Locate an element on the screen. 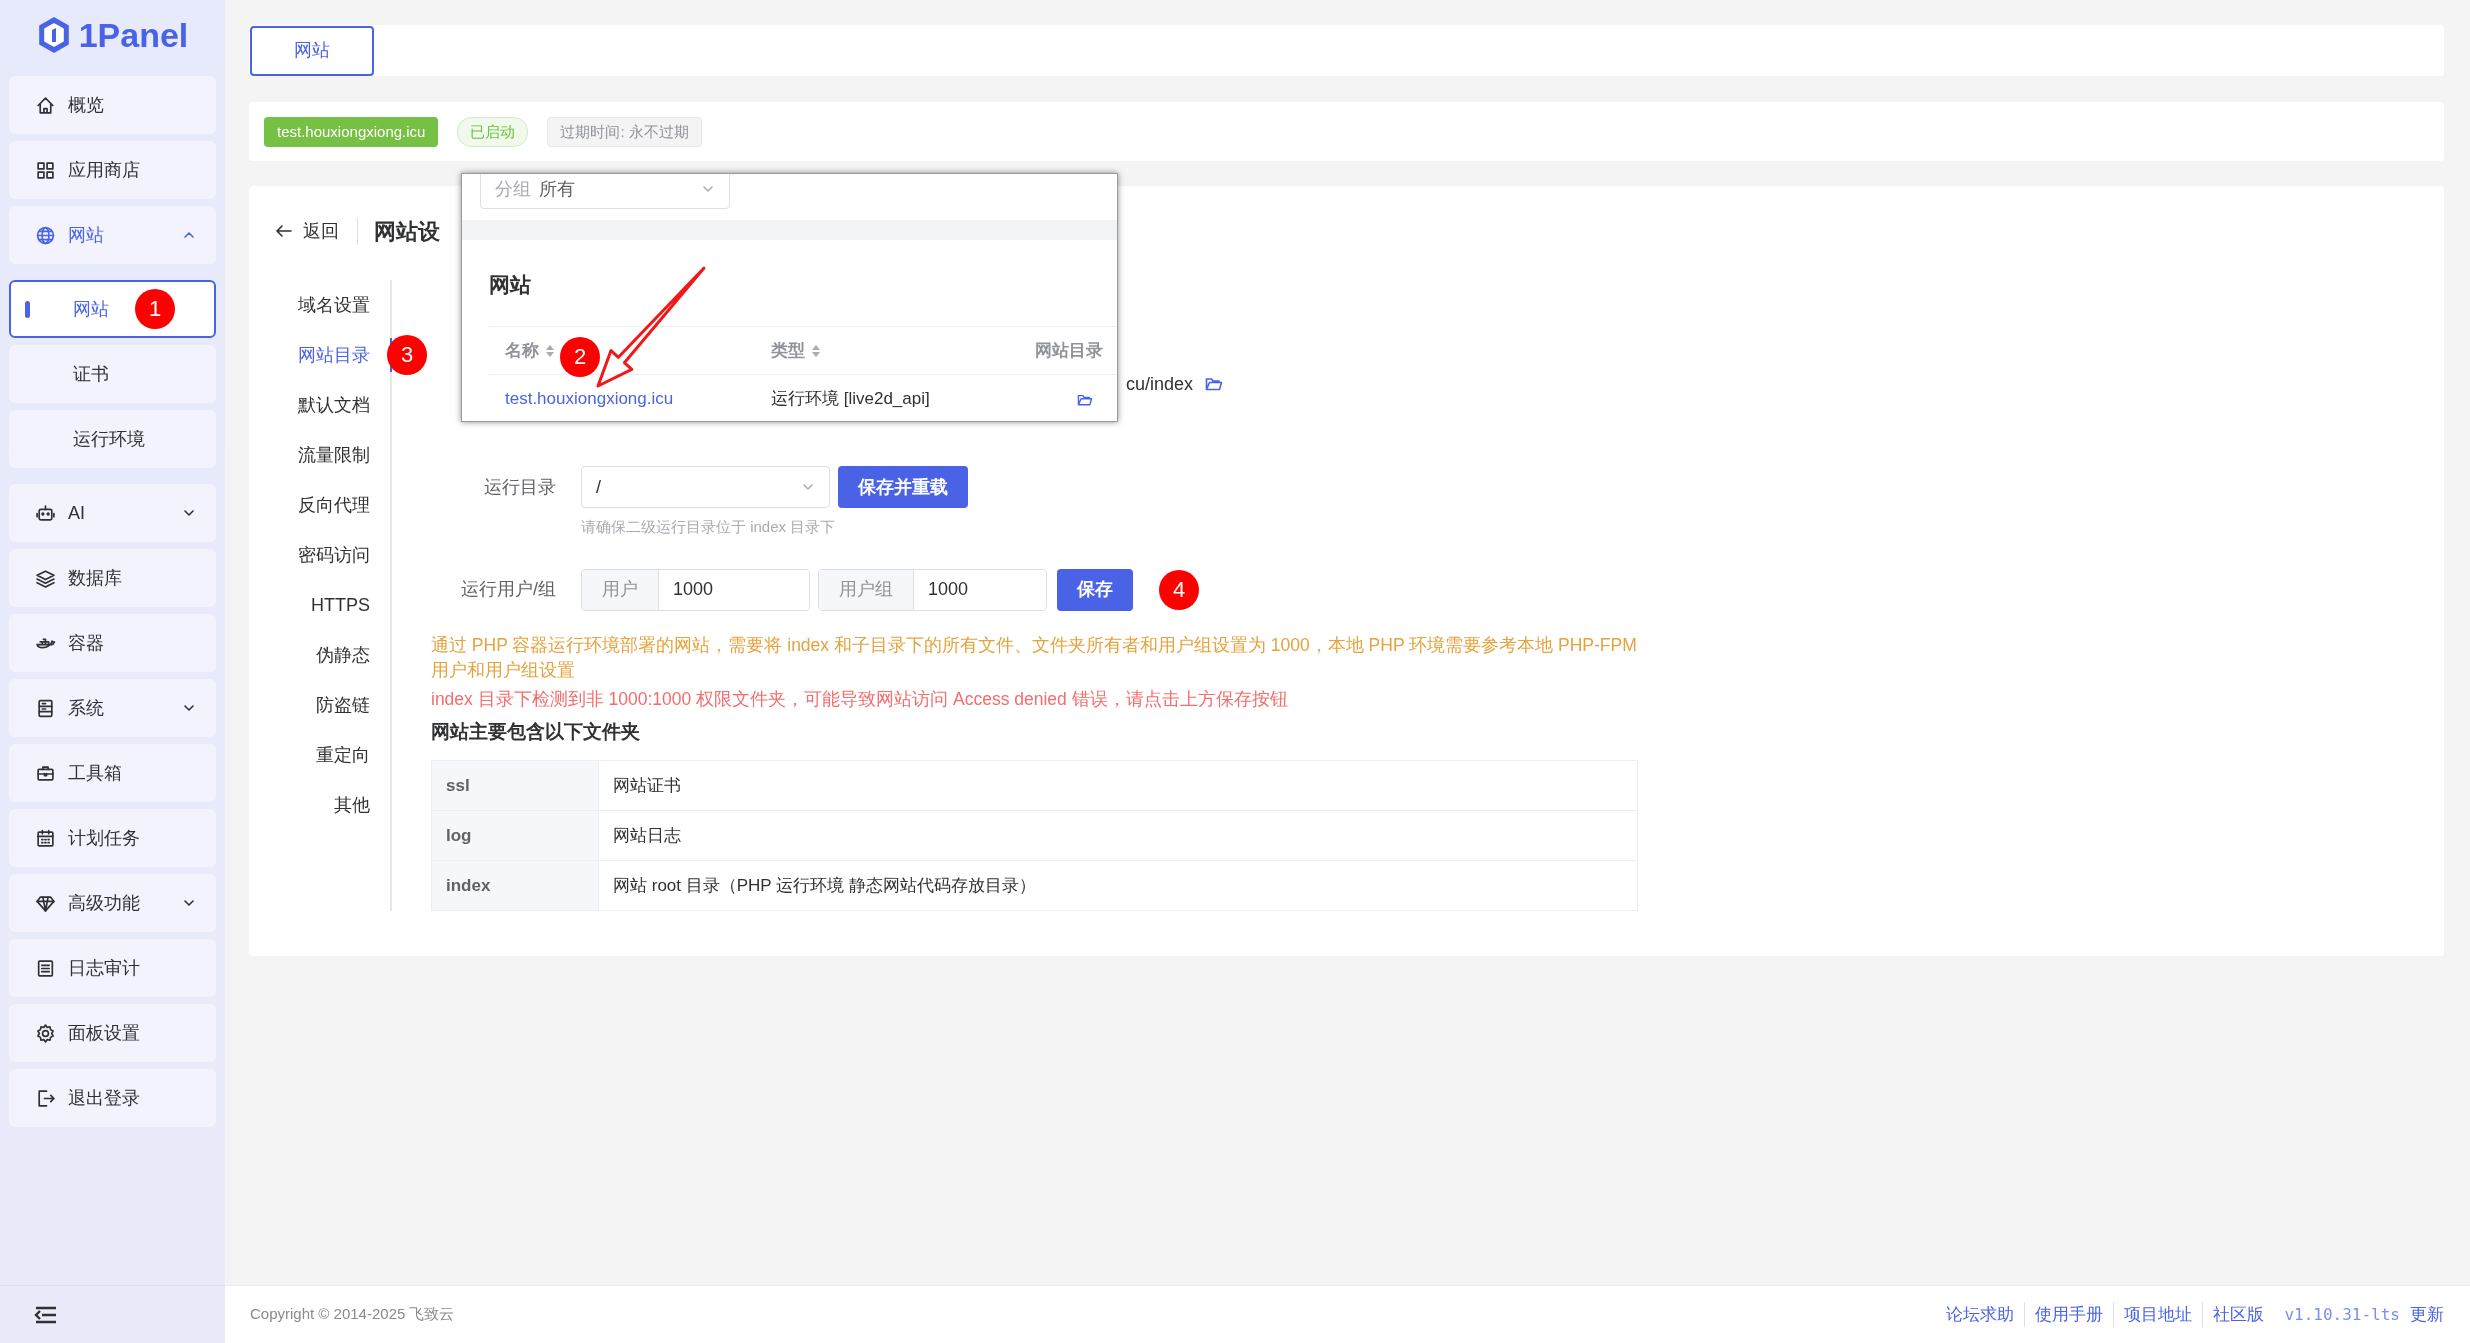 This screenshot has width=2470, height=1343. settings-menu-item: 域名设置 is located at coordinates (319, 305).